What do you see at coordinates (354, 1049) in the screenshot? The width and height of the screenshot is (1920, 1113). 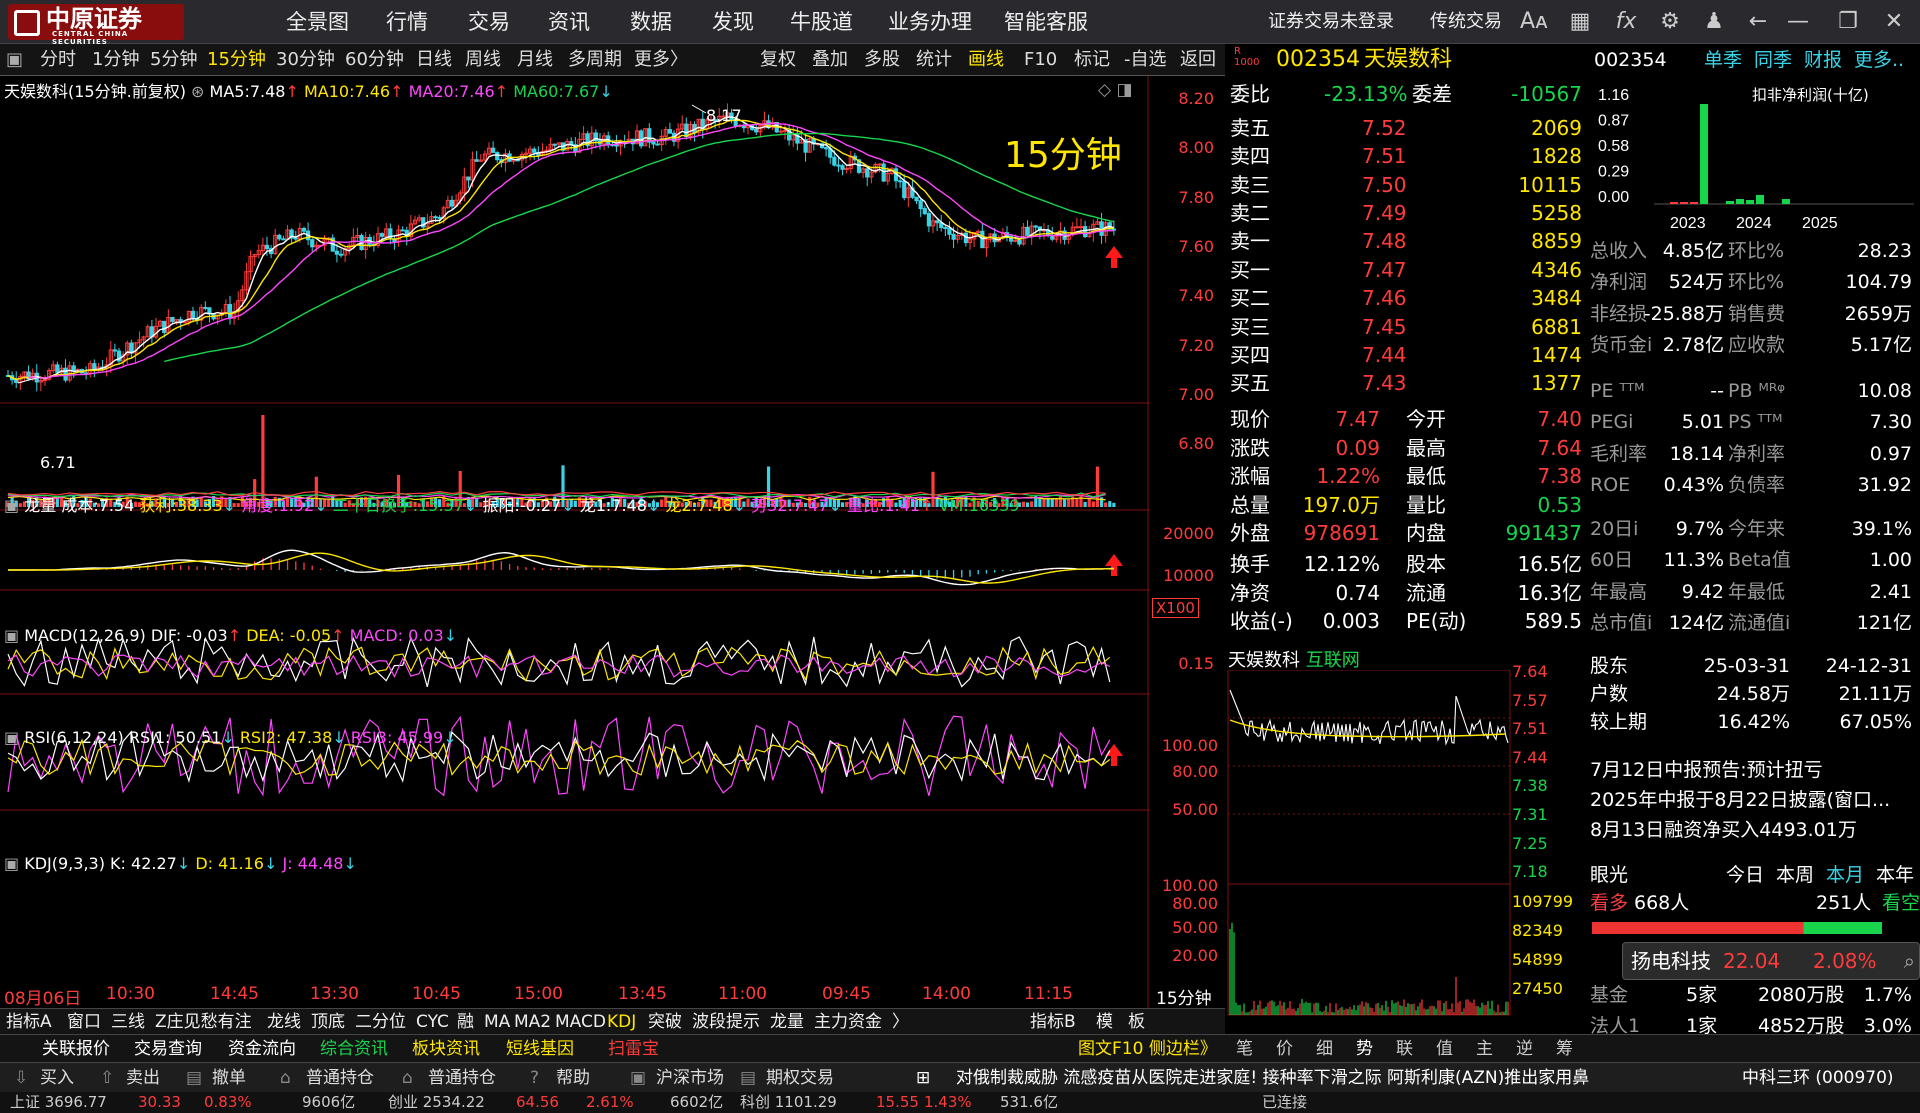 I see `bottom-tab: 综合资讯` at bounding box center [354, 1049].